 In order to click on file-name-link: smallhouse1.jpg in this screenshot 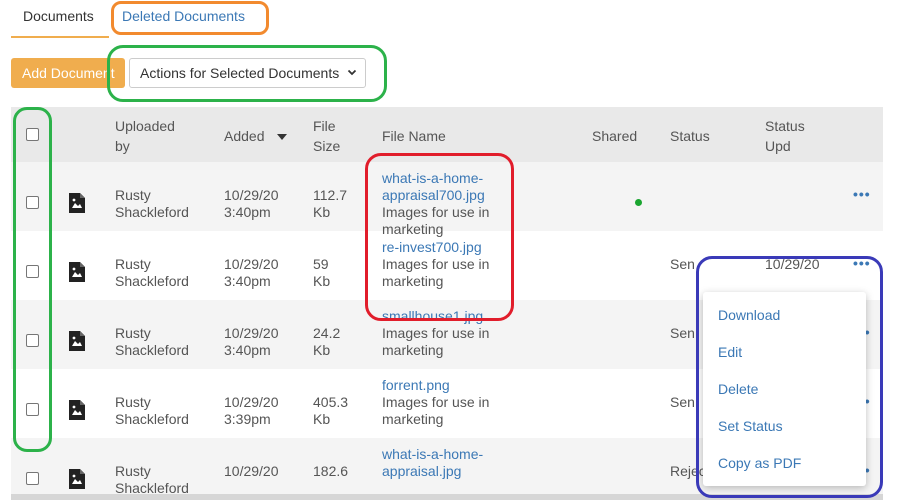, I will do `click(435, 316)`.